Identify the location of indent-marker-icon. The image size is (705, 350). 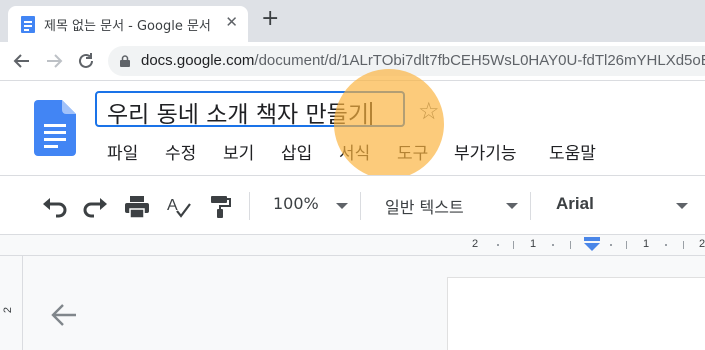
(592, 244).